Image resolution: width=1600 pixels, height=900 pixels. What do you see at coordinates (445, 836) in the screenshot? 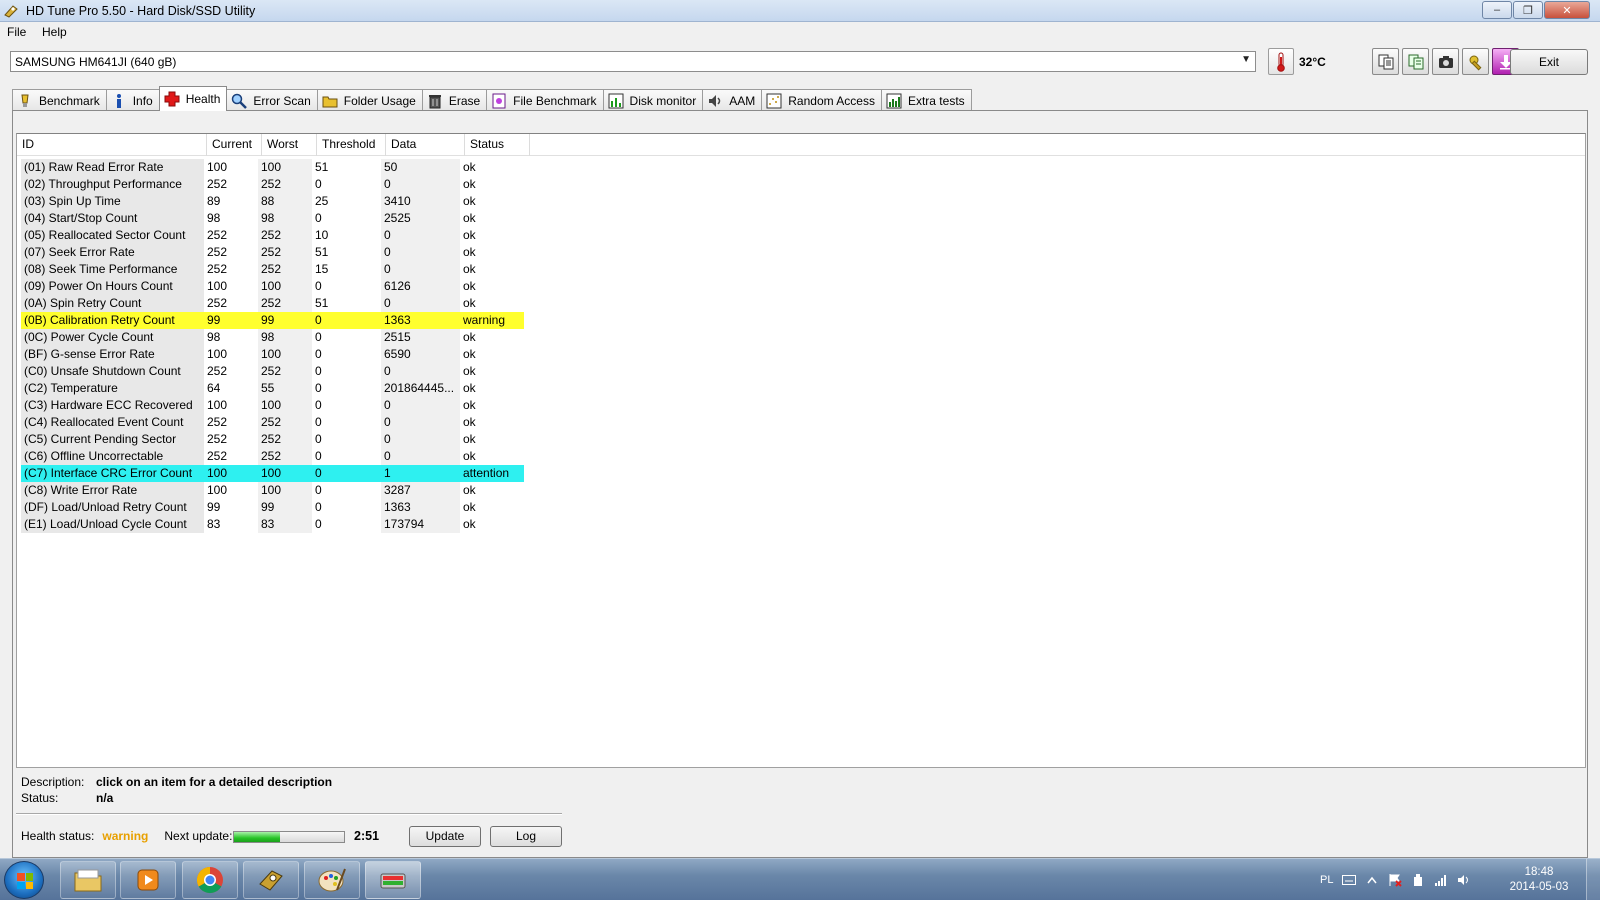
I see `update-button: Update` at bounding box center [445, 836].